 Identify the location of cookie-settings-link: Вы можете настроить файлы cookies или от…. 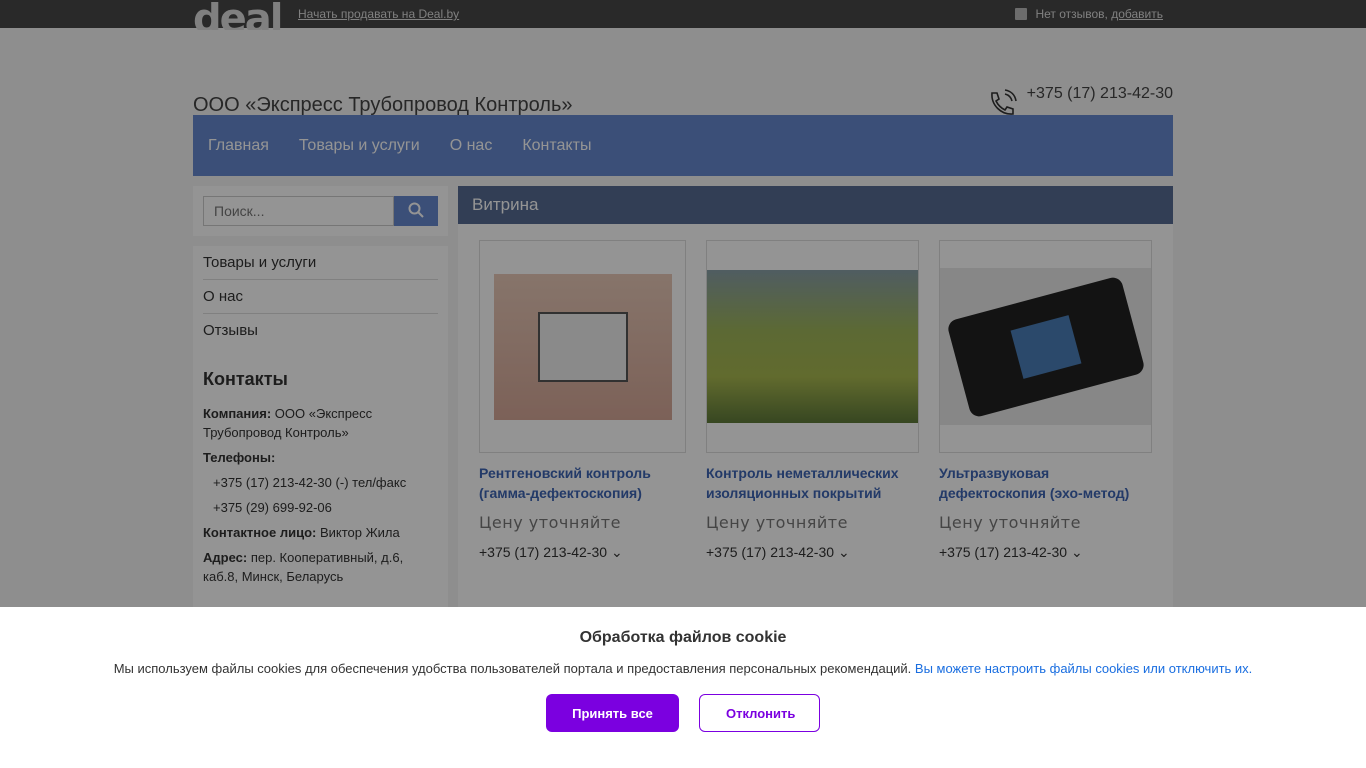
(1083, 668).